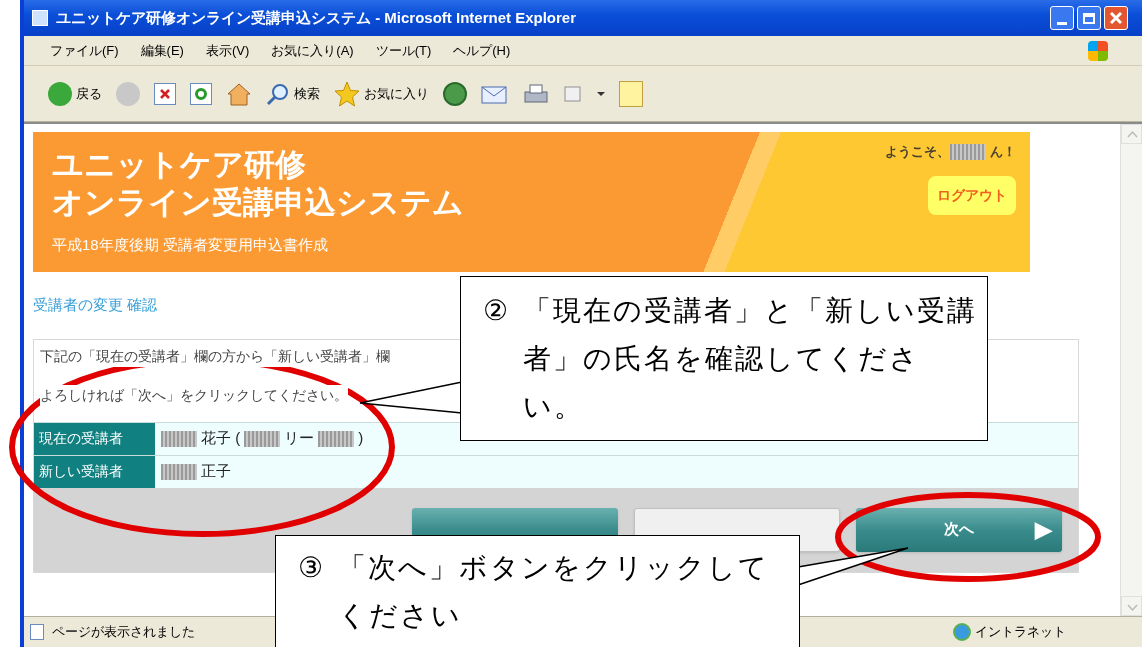 The height and width of the screenshot is (647, 1142). I want to click on minimize-button, so click(1062, 18).